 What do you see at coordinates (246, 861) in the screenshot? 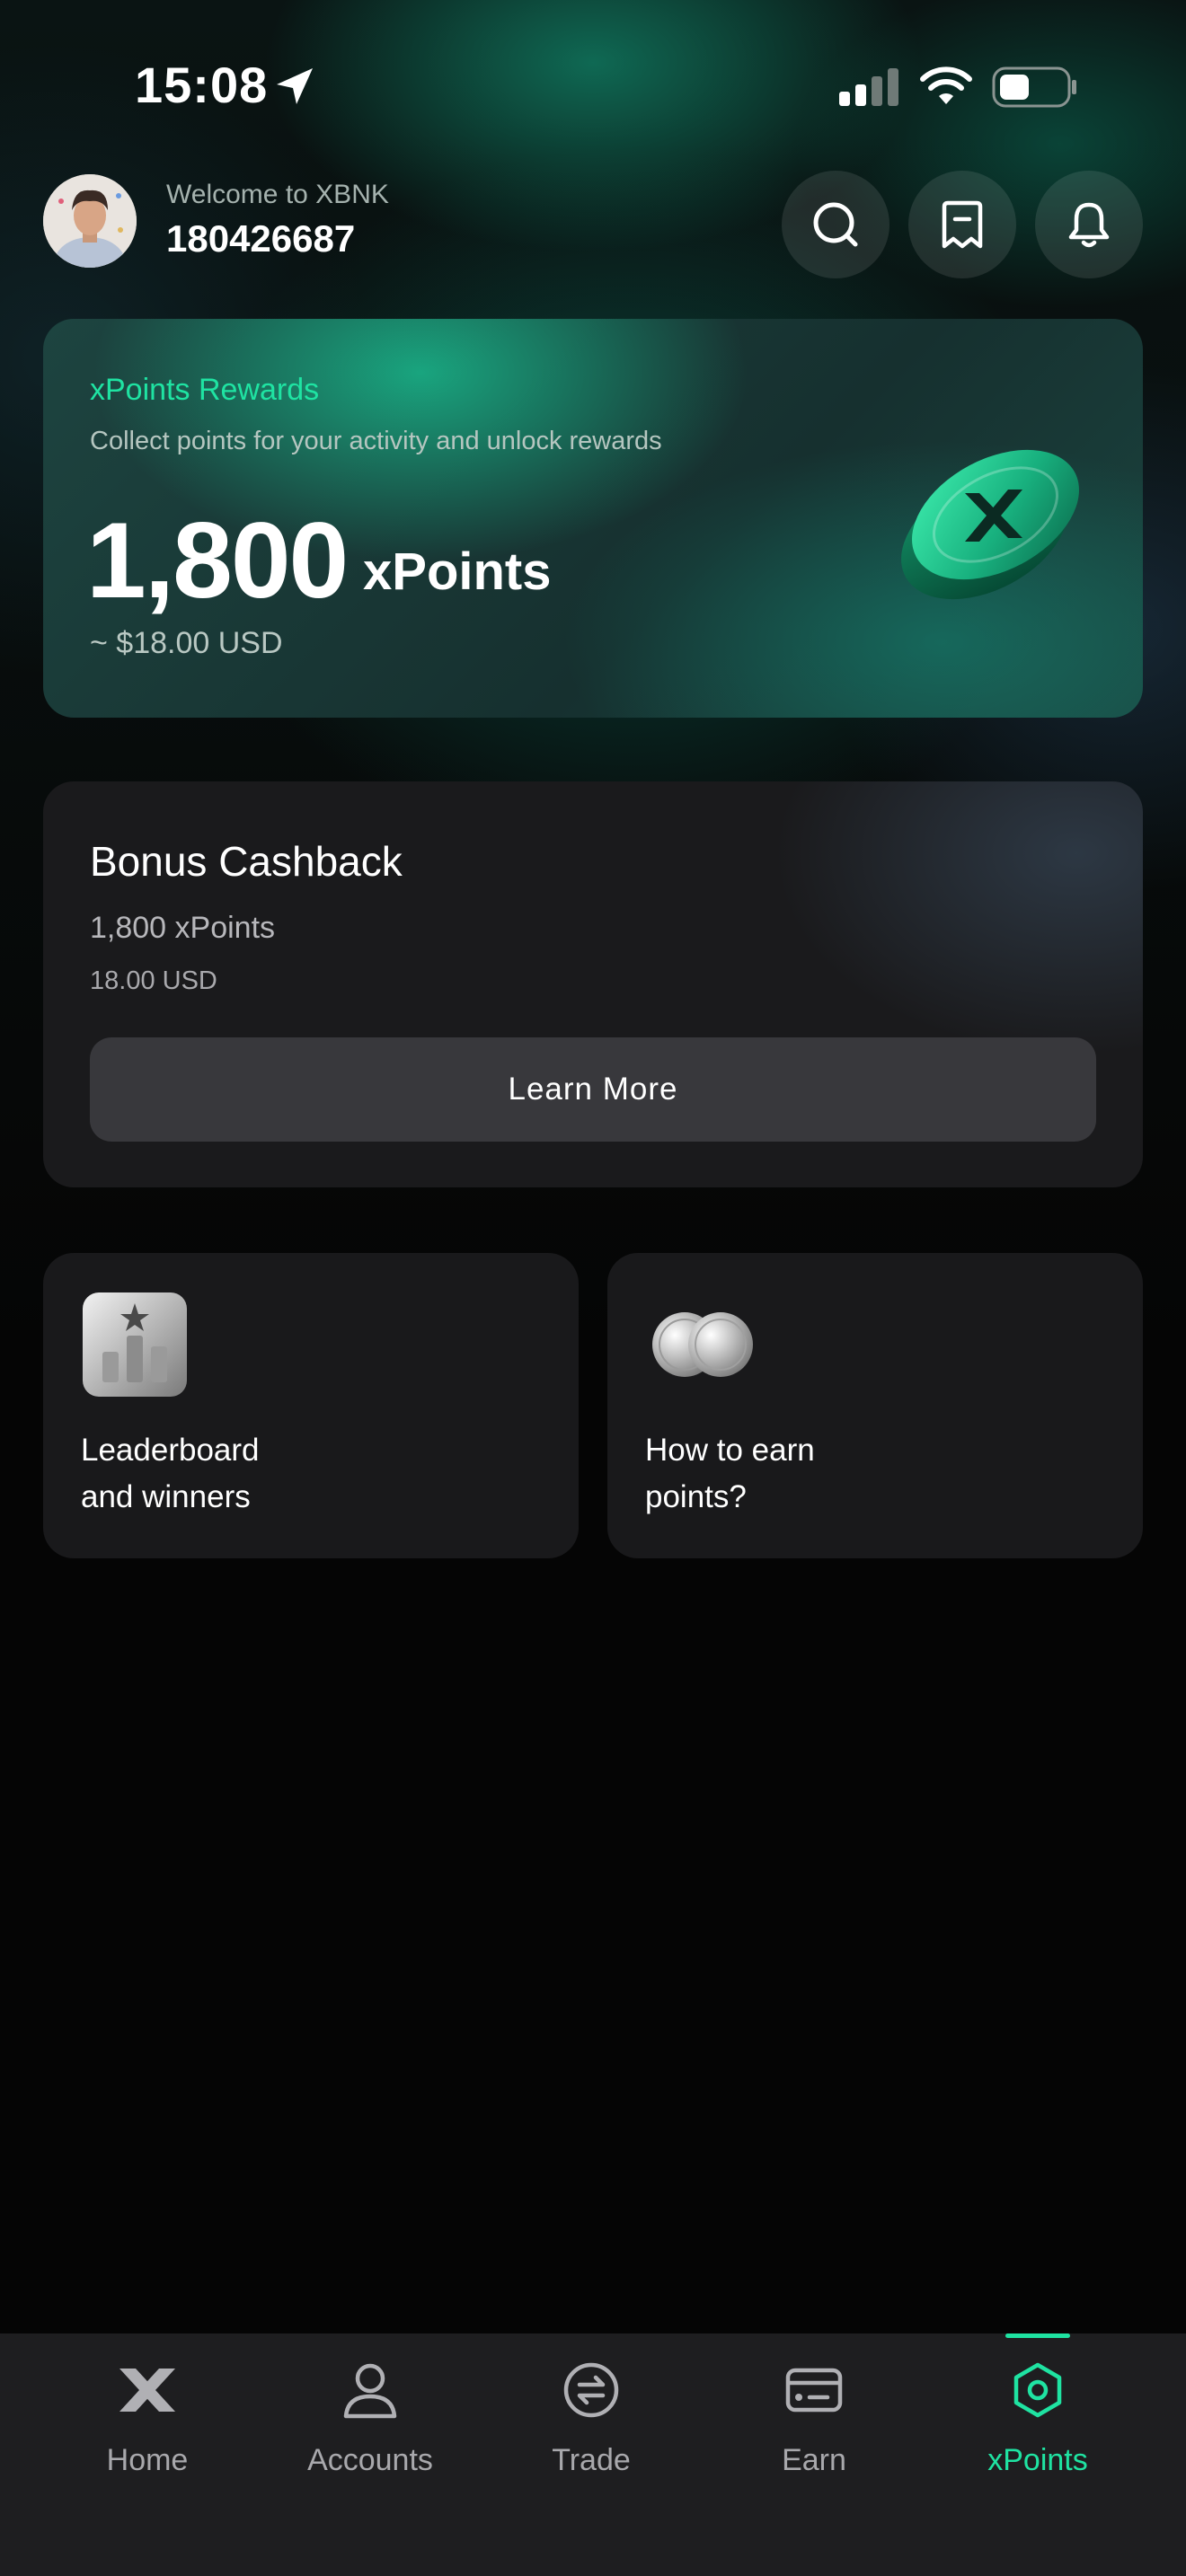
I see `cashback-title: Bonus Cashback` at bounding box center [246, 861].